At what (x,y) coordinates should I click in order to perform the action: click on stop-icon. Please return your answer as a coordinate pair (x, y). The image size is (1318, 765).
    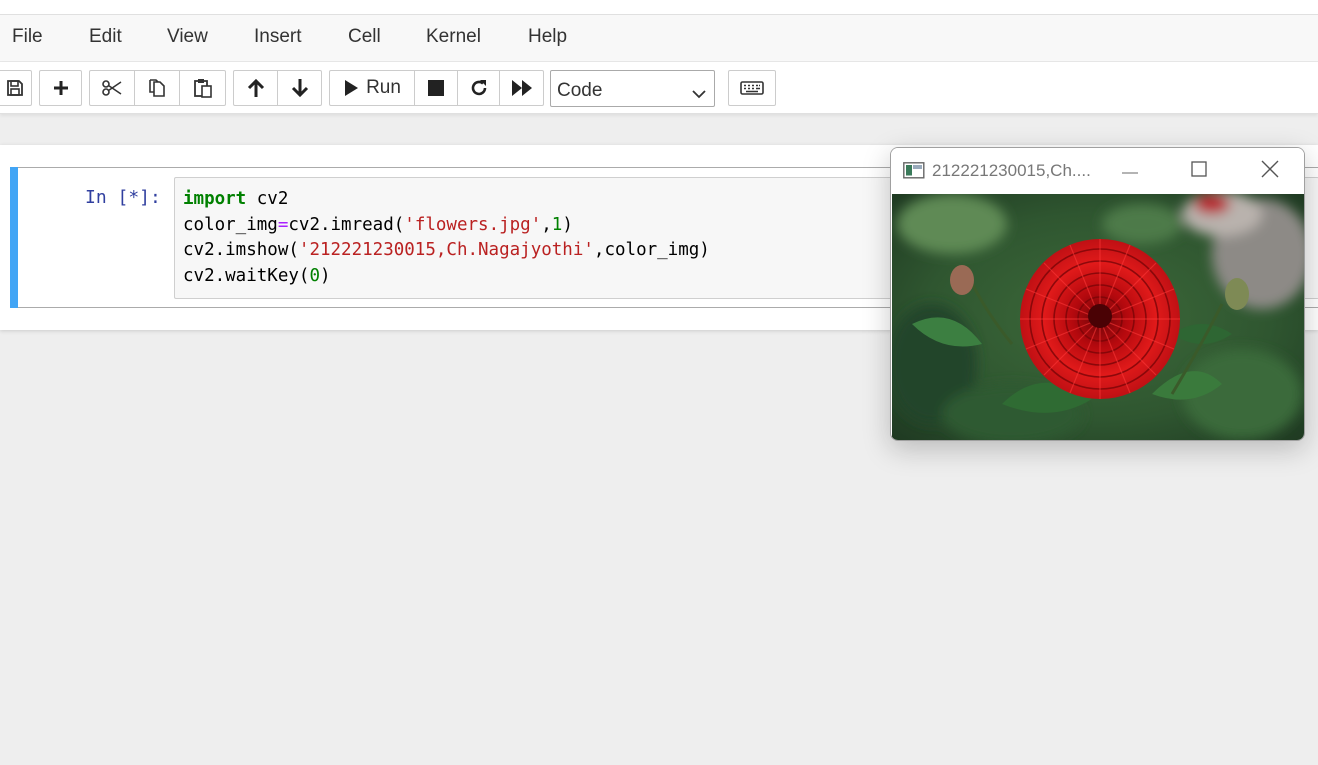
    Looking at the image, I should click on (436, 88).